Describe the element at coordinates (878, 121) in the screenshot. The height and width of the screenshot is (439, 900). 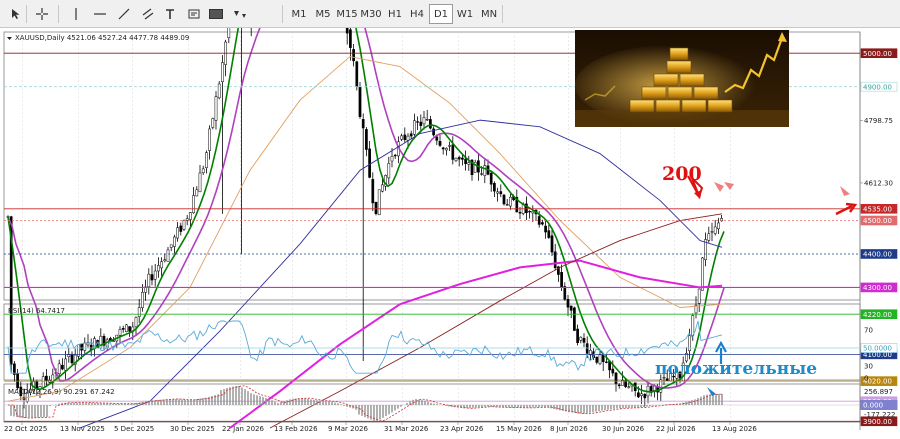
I see `price-axis-label: 4798.75` at that location.